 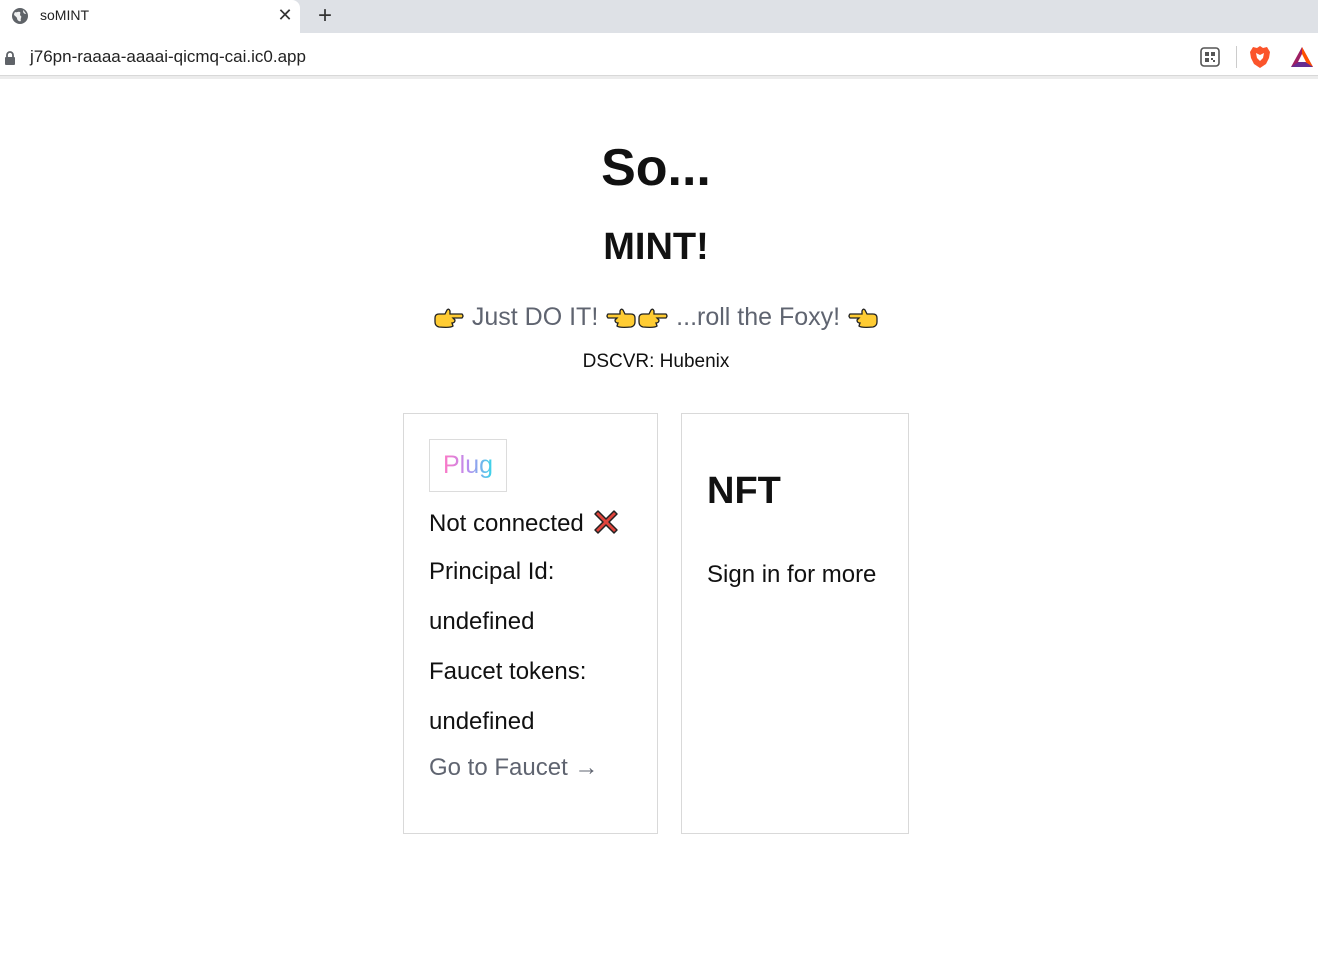 What do you see at coordinates (1210, 57) in the screenshot?
I see `qr-code-icon` at bounding box center [1210, 57].